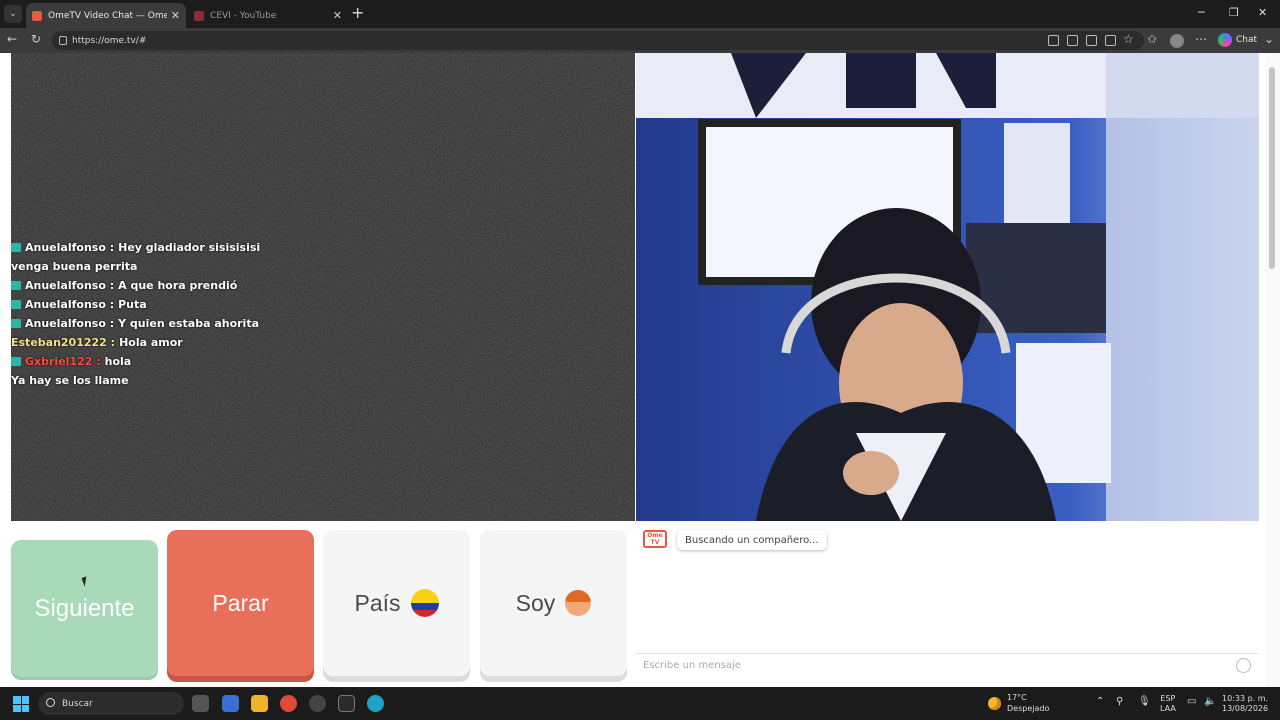 Image resolution: width=1280 pixels, height=720 pixels. I want to click on stop-button: Parar, so click(240, 603).